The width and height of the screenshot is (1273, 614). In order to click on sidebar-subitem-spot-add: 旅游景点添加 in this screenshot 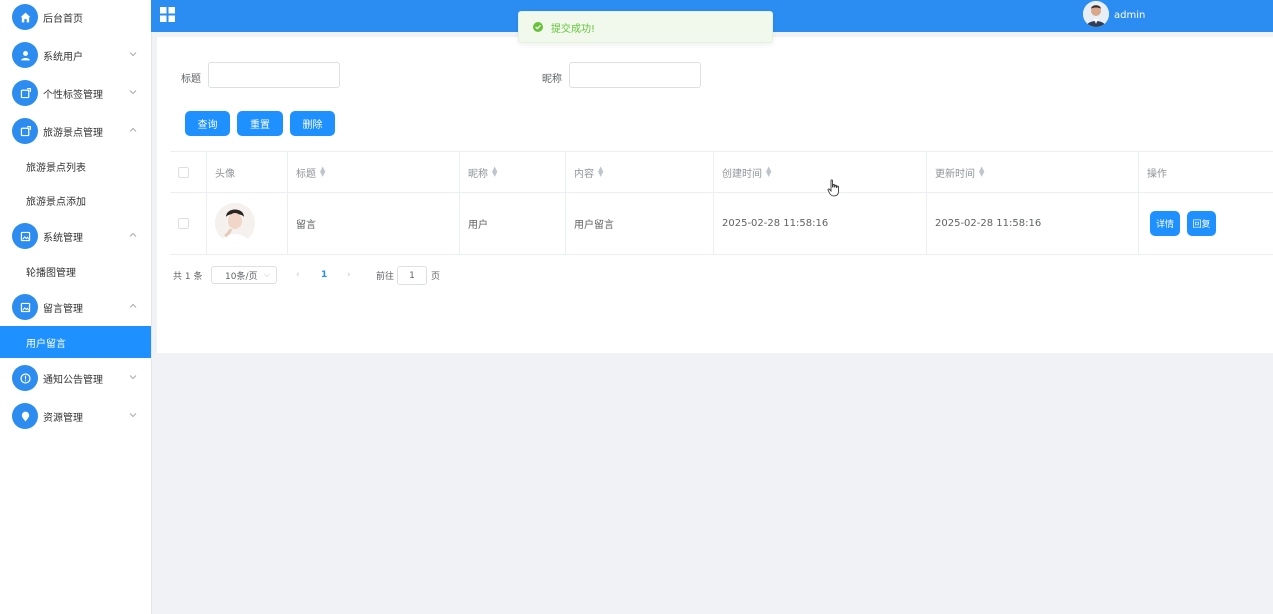, I will do `click(75, 200)`.